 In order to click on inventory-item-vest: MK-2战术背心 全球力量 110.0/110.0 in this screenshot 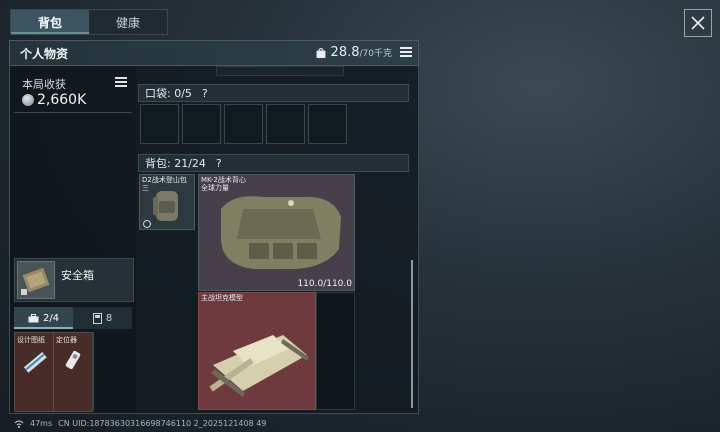, I will do `click(276, 232)`.